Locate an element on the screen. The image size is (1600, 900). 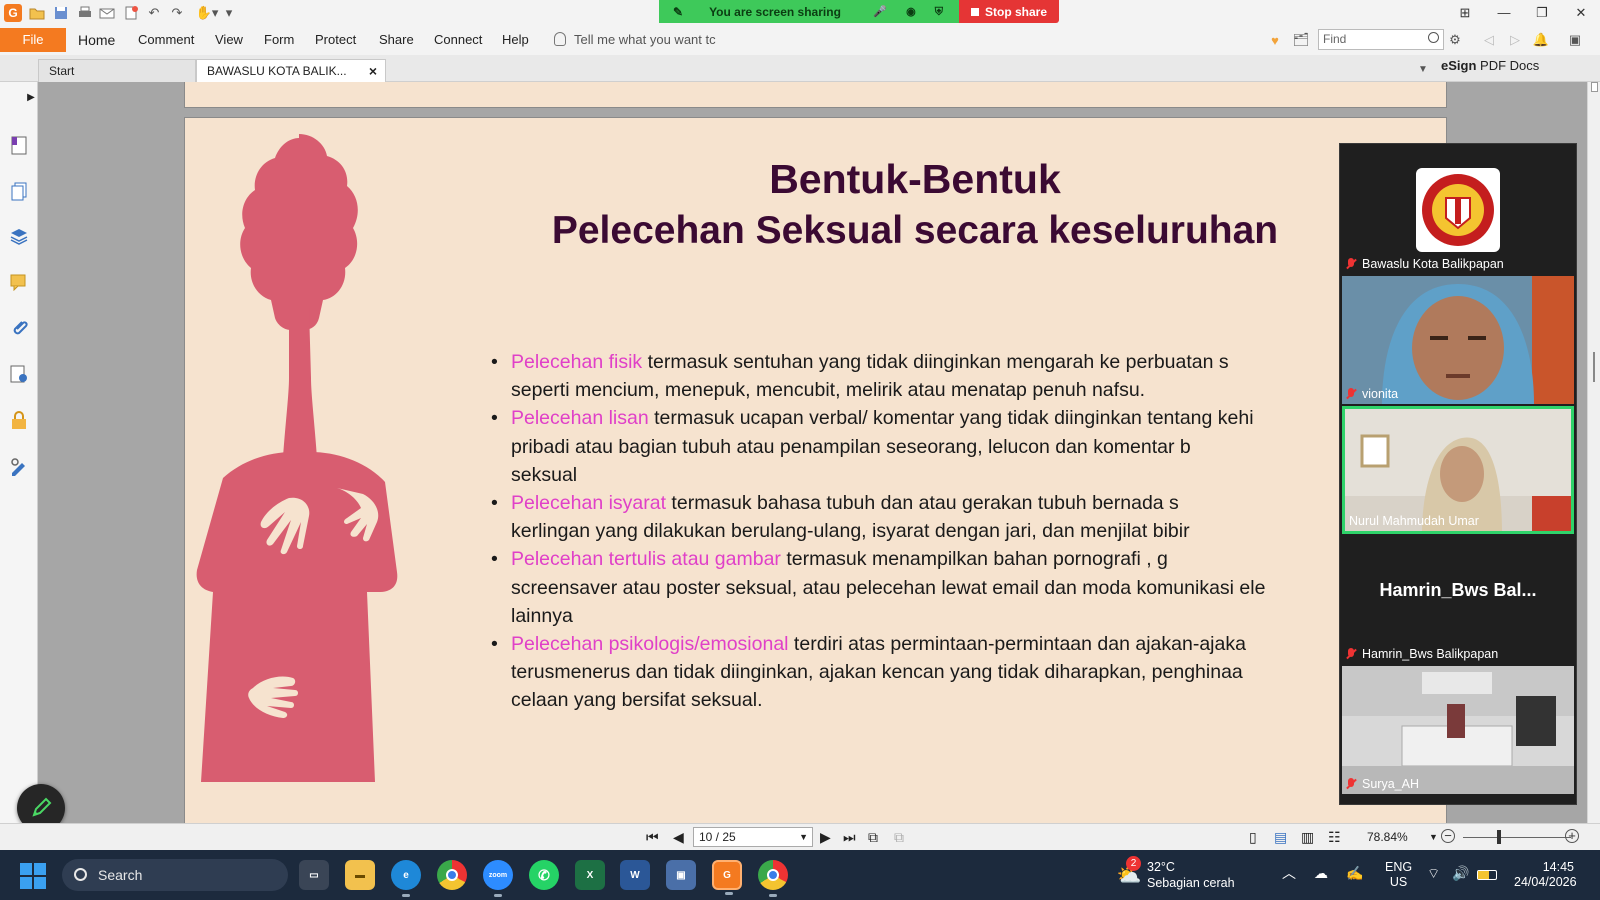
tab-start: Start is located at coordinates (117, 70).